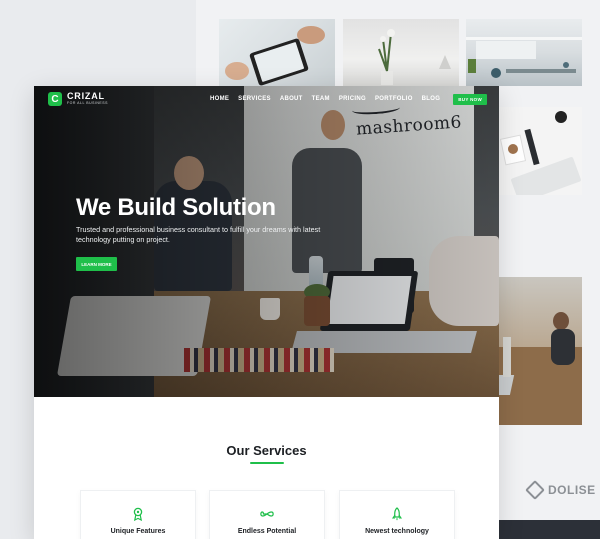  Describe the element at coordinates (397, 531) in the screenshot. I see `feature-label: Newest technology` at that location.